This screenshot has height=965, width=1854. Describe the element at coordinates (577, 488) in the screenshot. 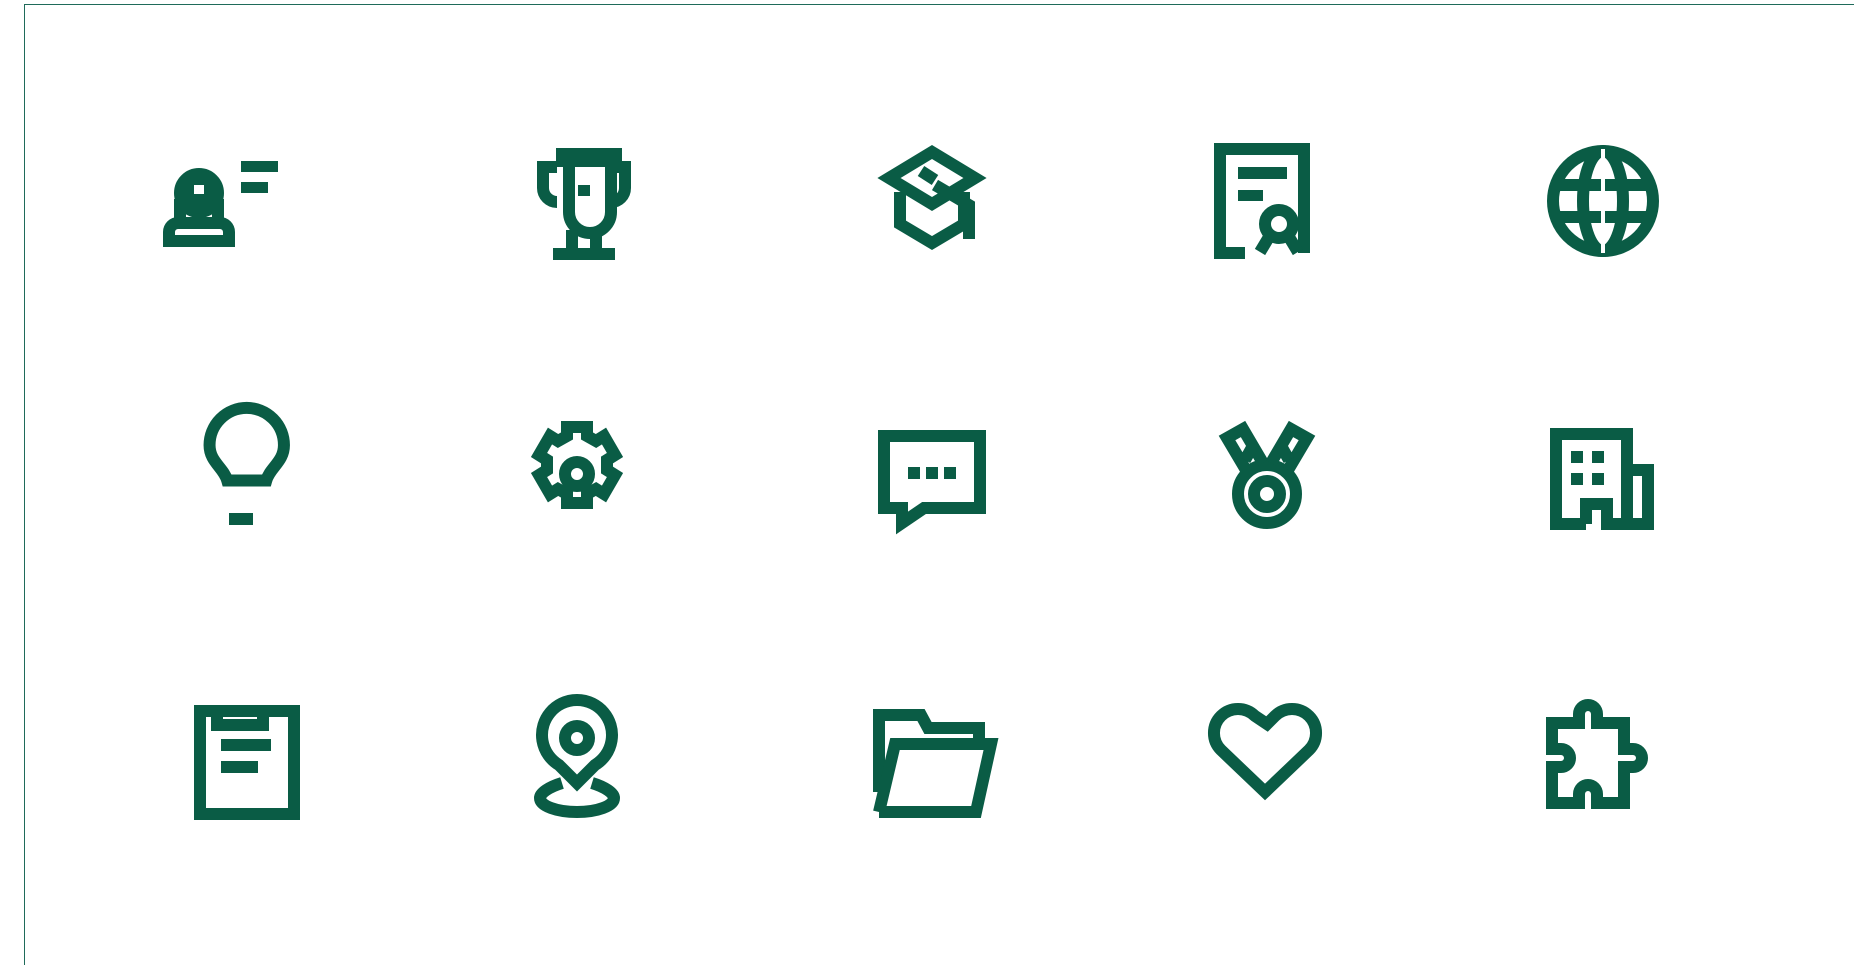

I see `gear-icon` at that location.